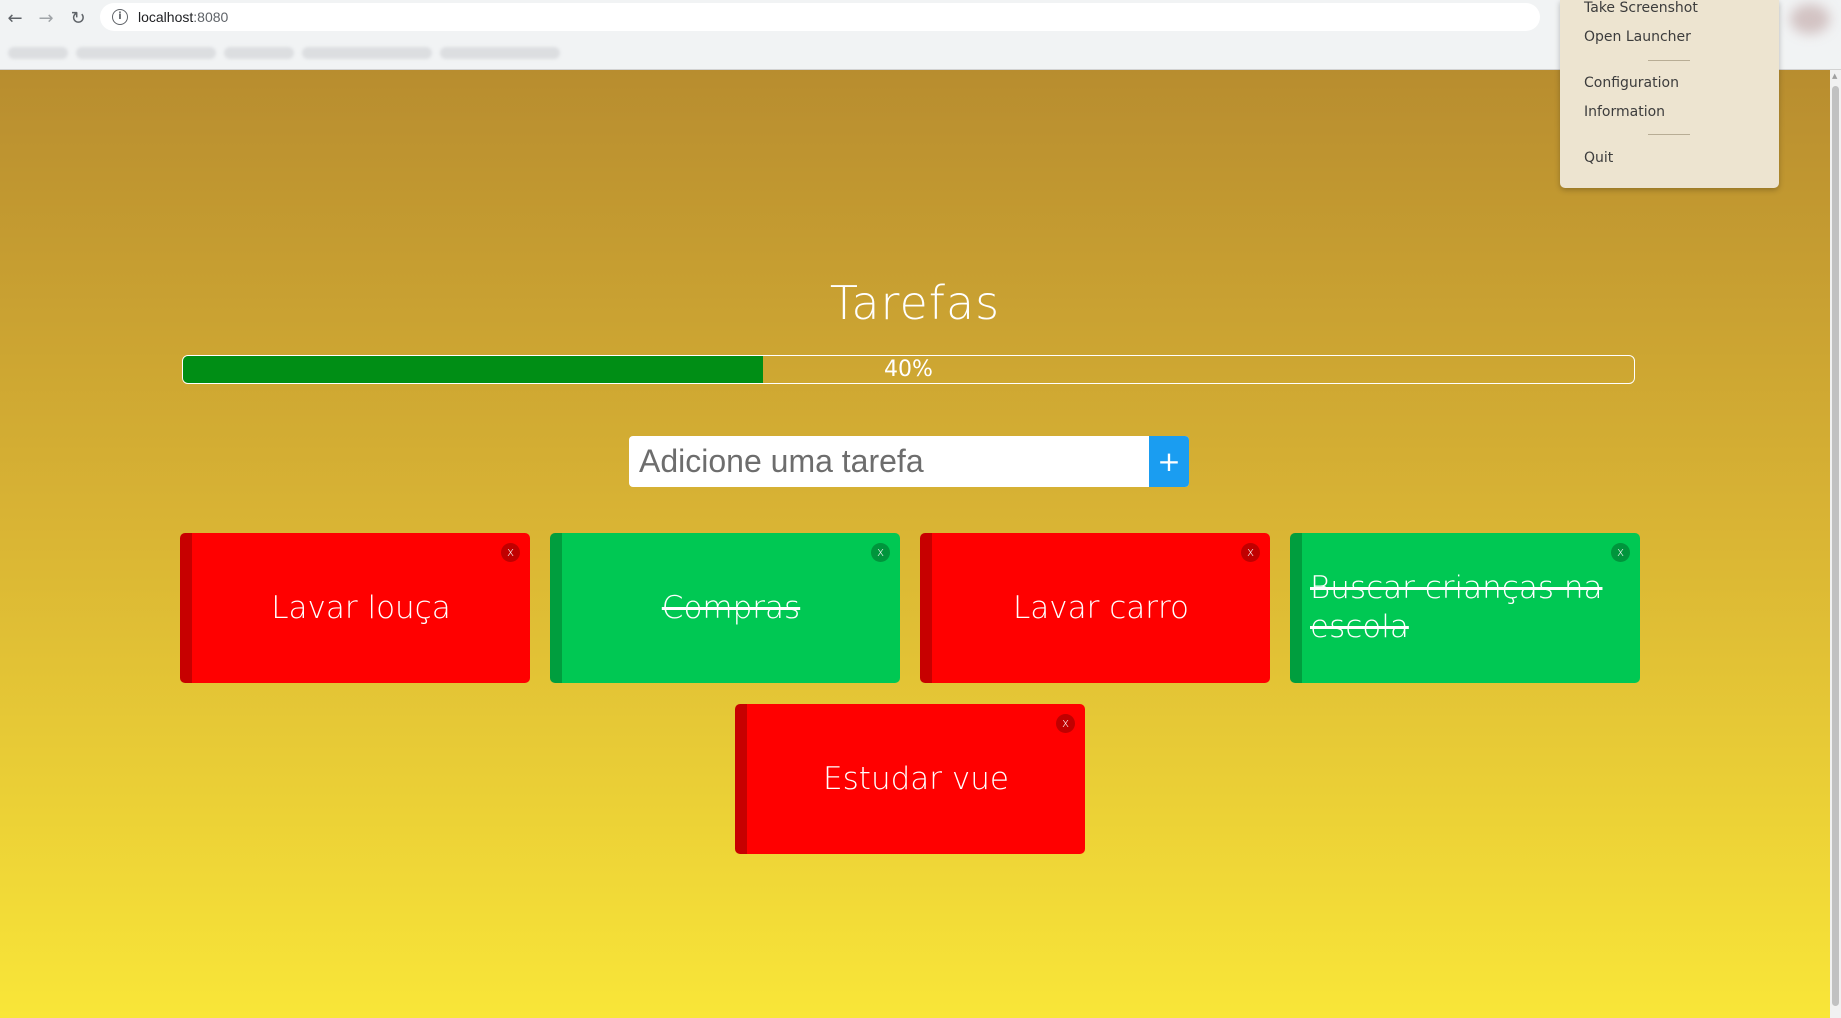  Describe the element at coordinates (46, 18) in the screenshot. I see `forward-icon: →` at that location.